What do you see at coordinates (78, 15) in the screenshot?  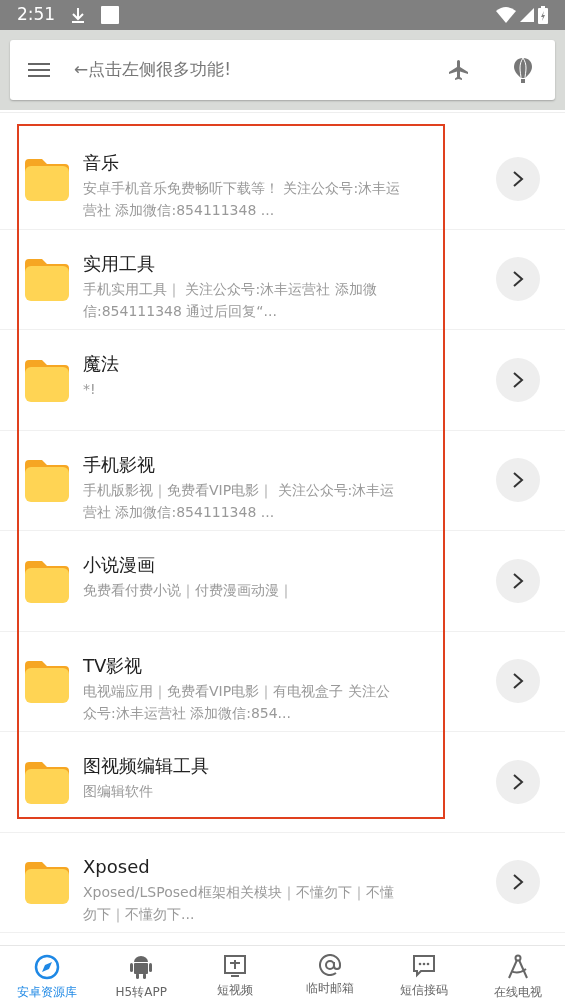 I see `download-icon` at bounding box center [78, 15].